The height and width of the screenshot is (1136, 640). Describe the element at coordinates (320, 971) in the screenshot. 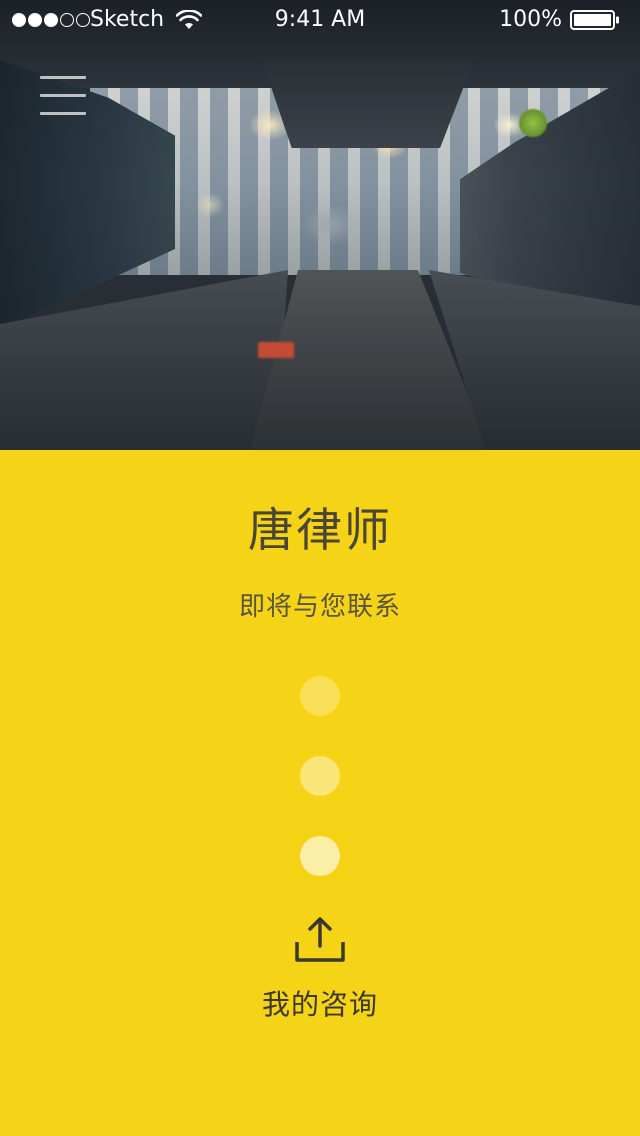

I see `my-consultation-button: 我的咨询` at that location.